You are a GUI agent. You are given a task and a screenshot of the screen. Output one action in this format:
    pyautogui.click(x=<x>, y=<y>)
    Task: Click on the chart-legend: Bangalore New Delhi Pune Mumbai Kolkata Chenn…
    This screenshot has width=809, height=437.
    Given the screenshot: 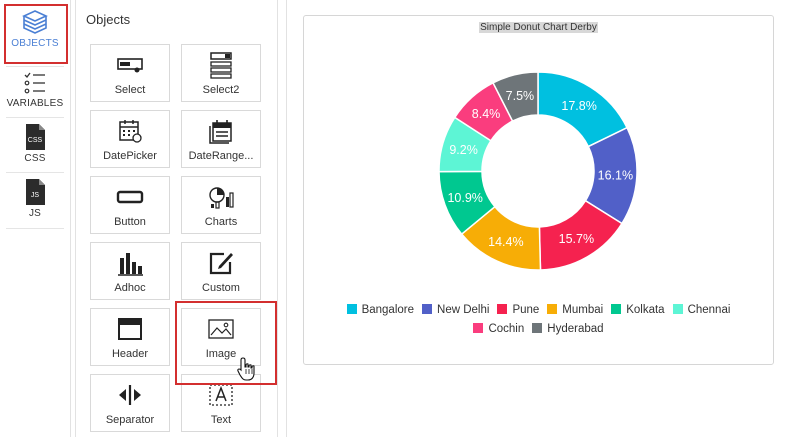 What is the action you would take?
    pyautogui.click(x=538, y=320)
    